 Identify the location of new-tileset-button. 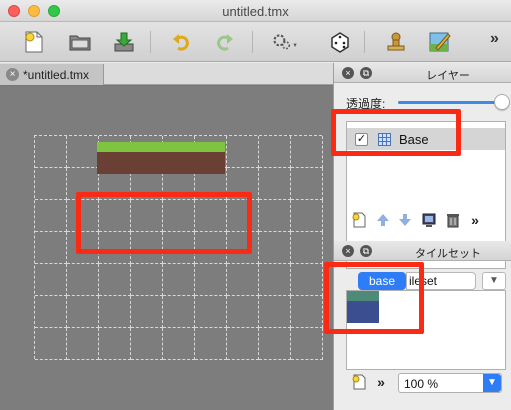
(359, 382).